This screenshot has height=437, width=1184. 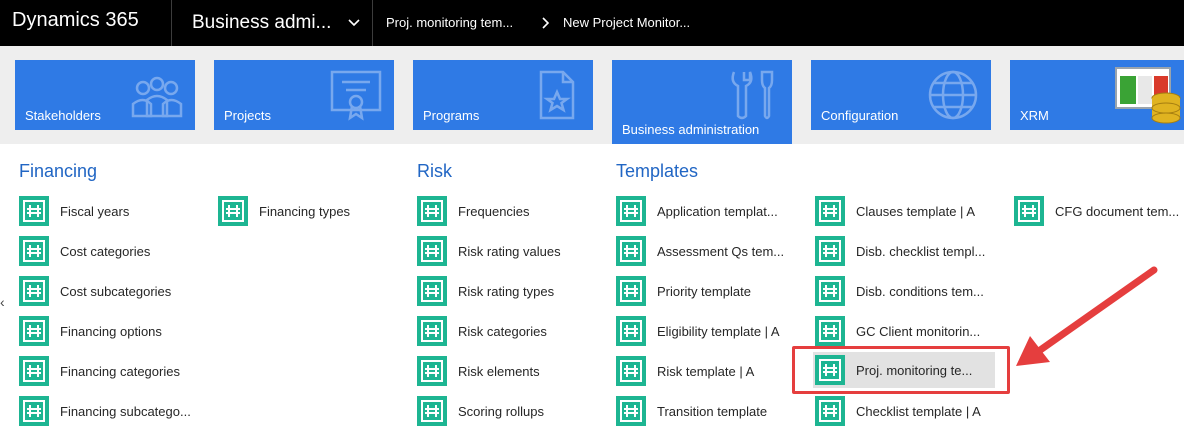 I want to click on nav-item-risk-rating-types: Risk rating types, so click(x=512, y=291).